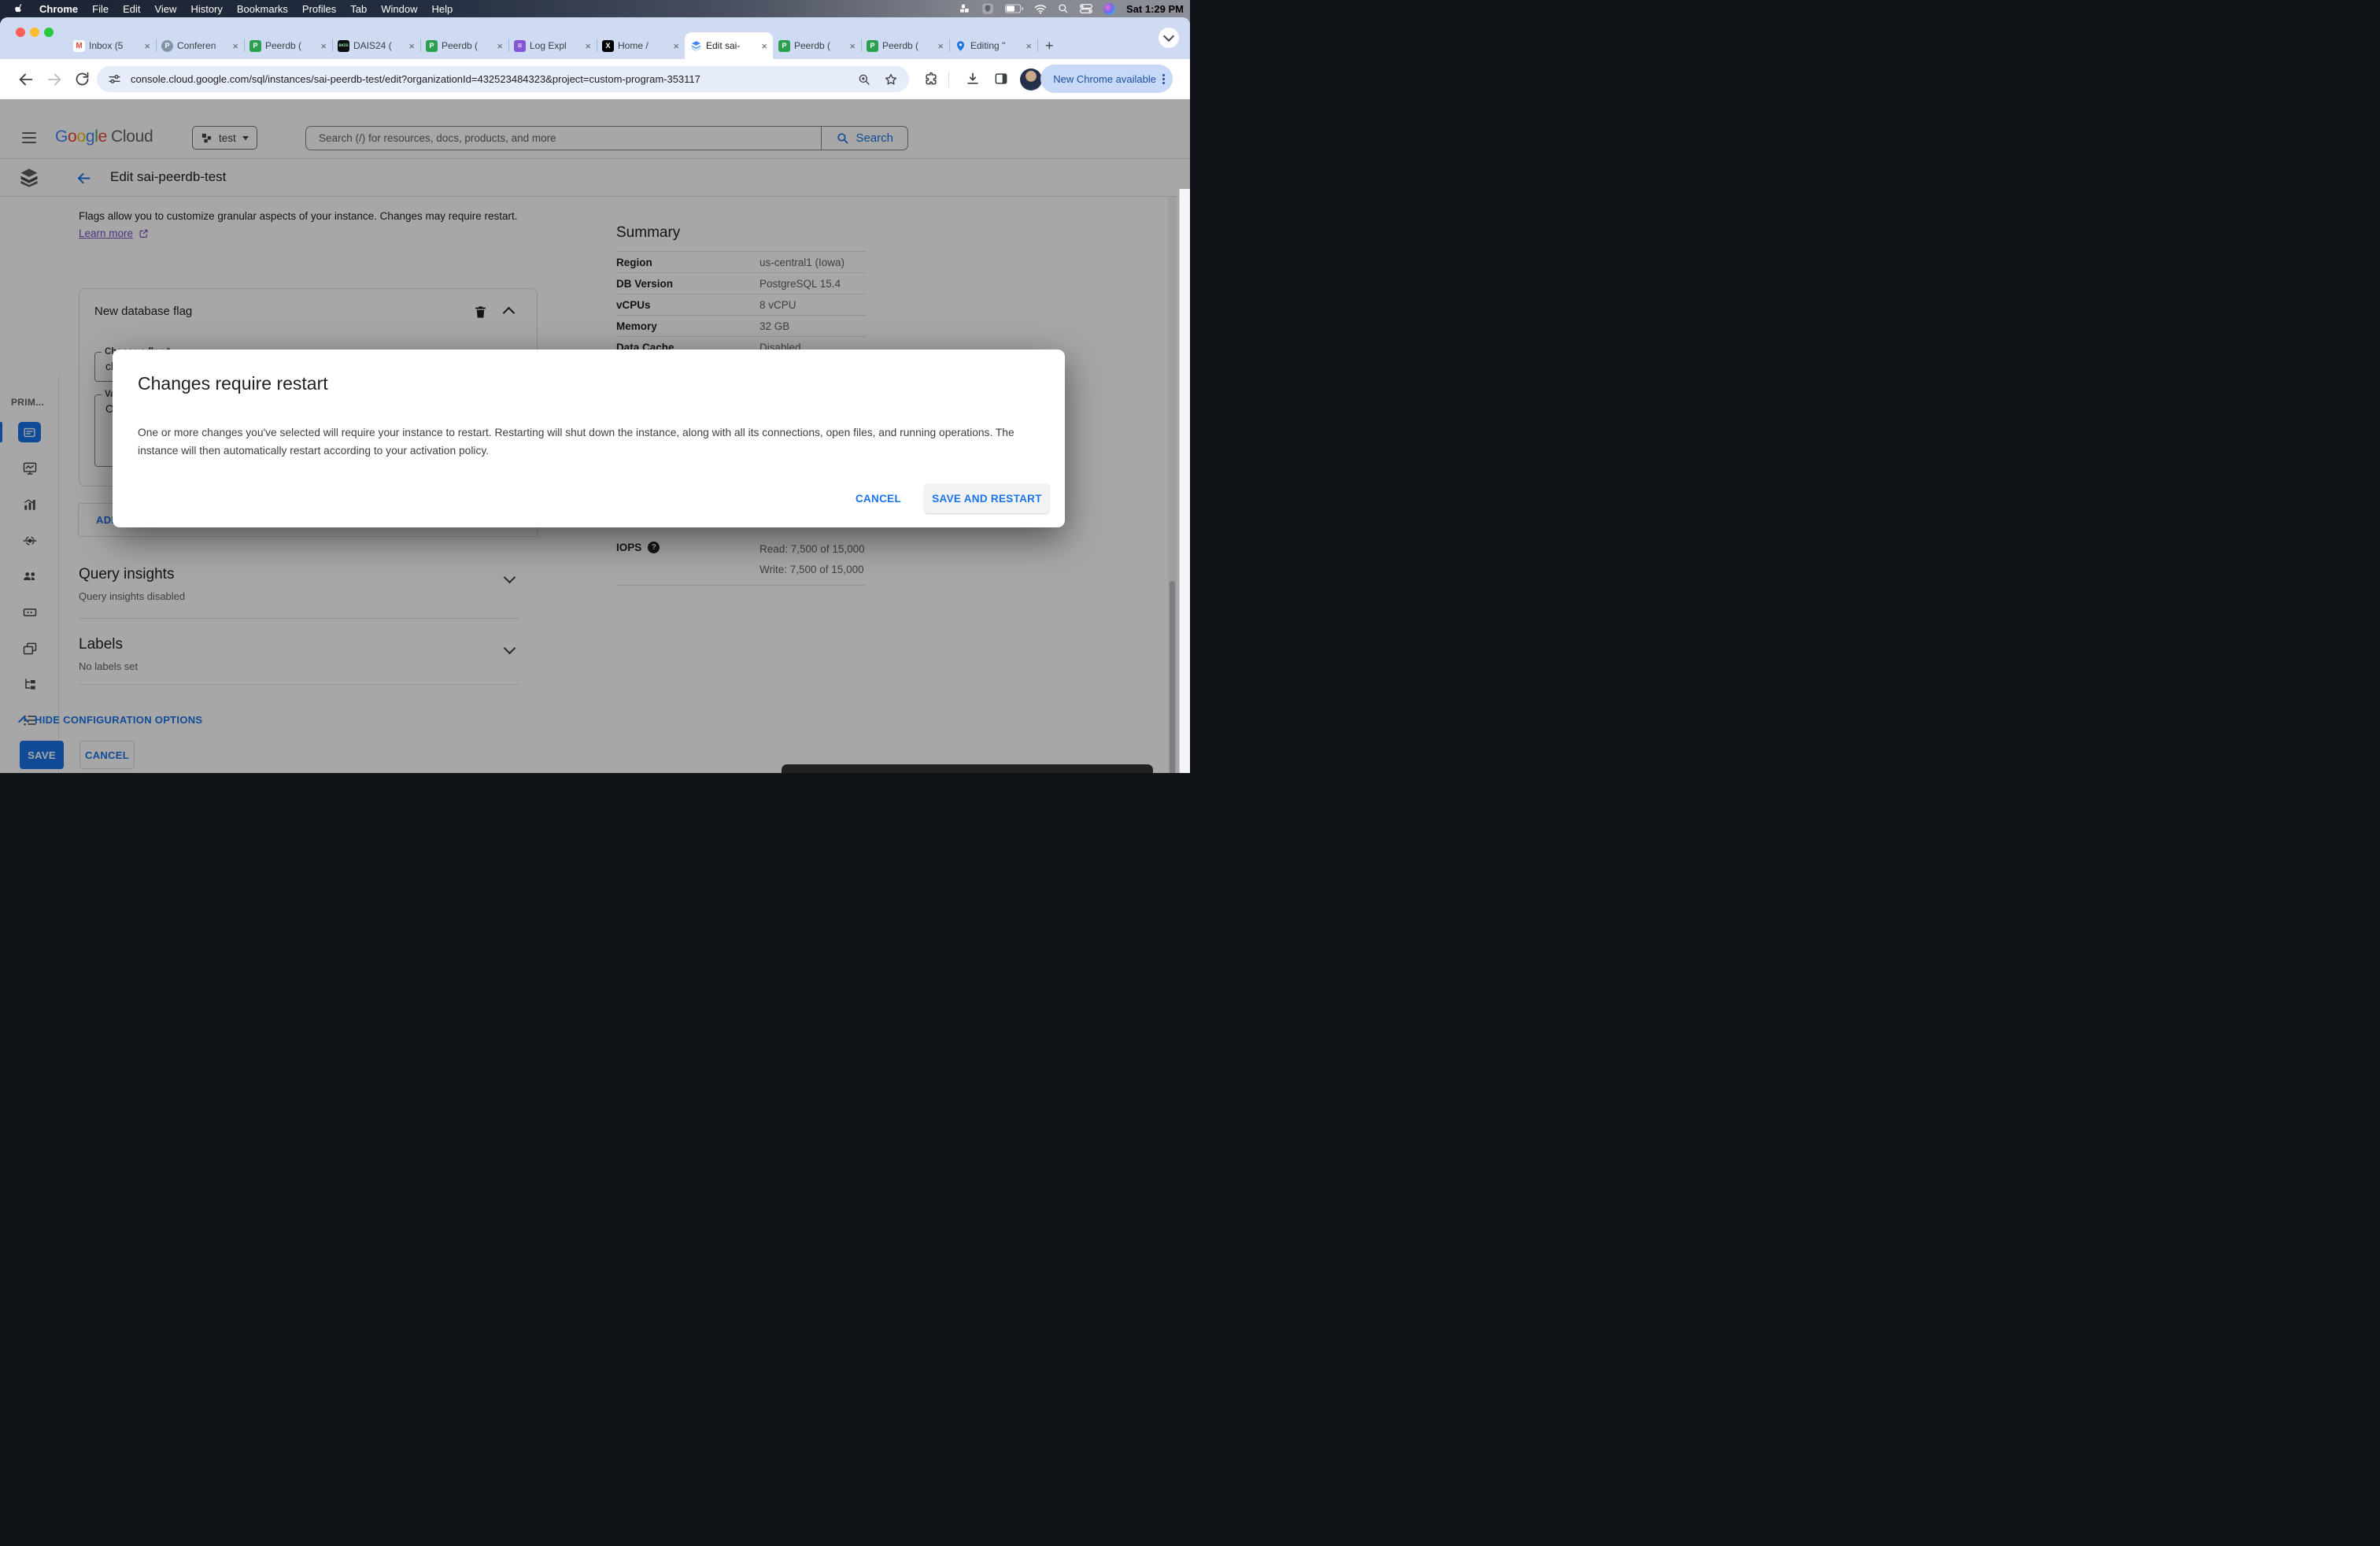 The height and width of the screenshot is (1546, 2380). I want to click on extensions-icon, so click(931, 79).